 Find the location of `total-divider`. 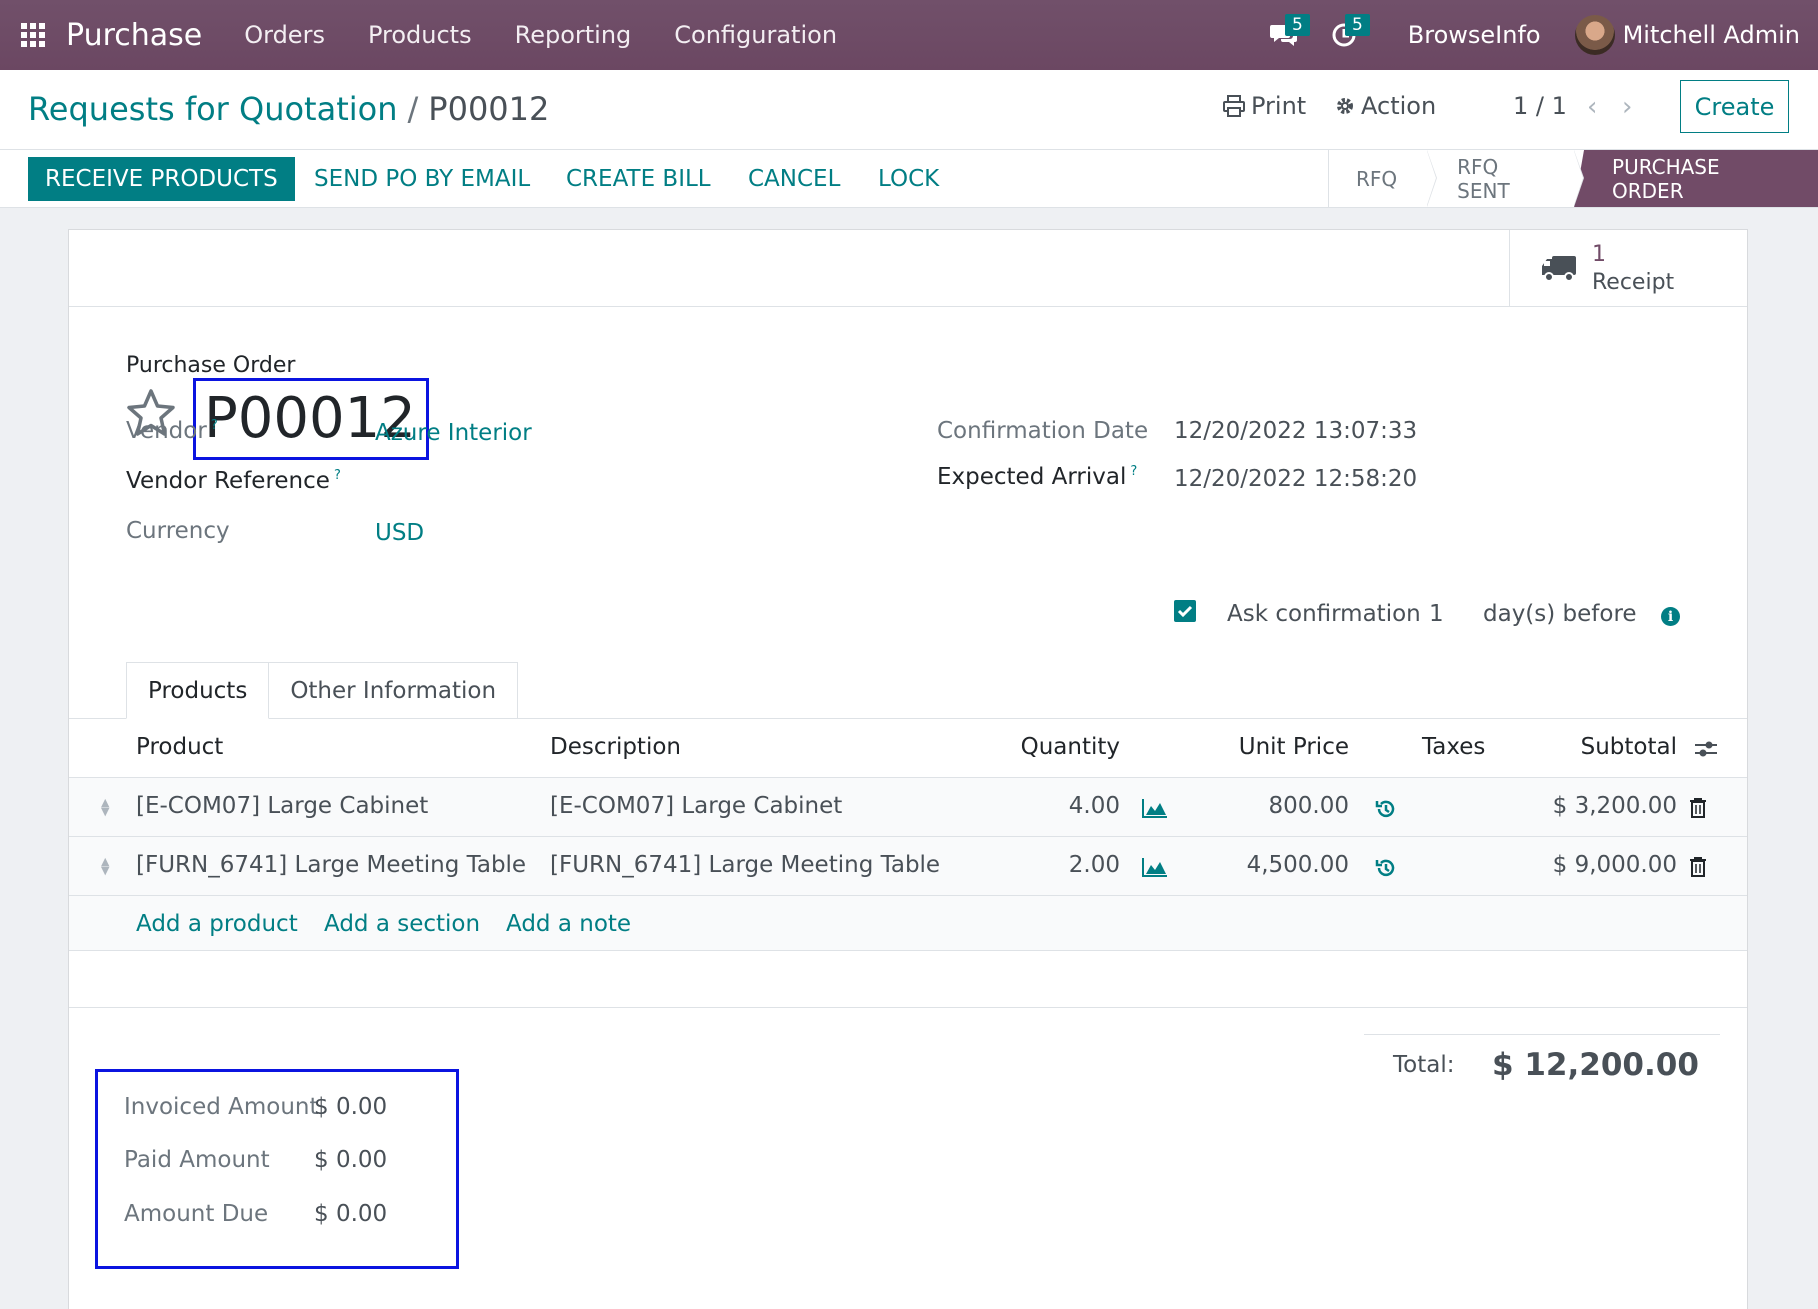

total-divider is located at coordinates (1542, 1034).